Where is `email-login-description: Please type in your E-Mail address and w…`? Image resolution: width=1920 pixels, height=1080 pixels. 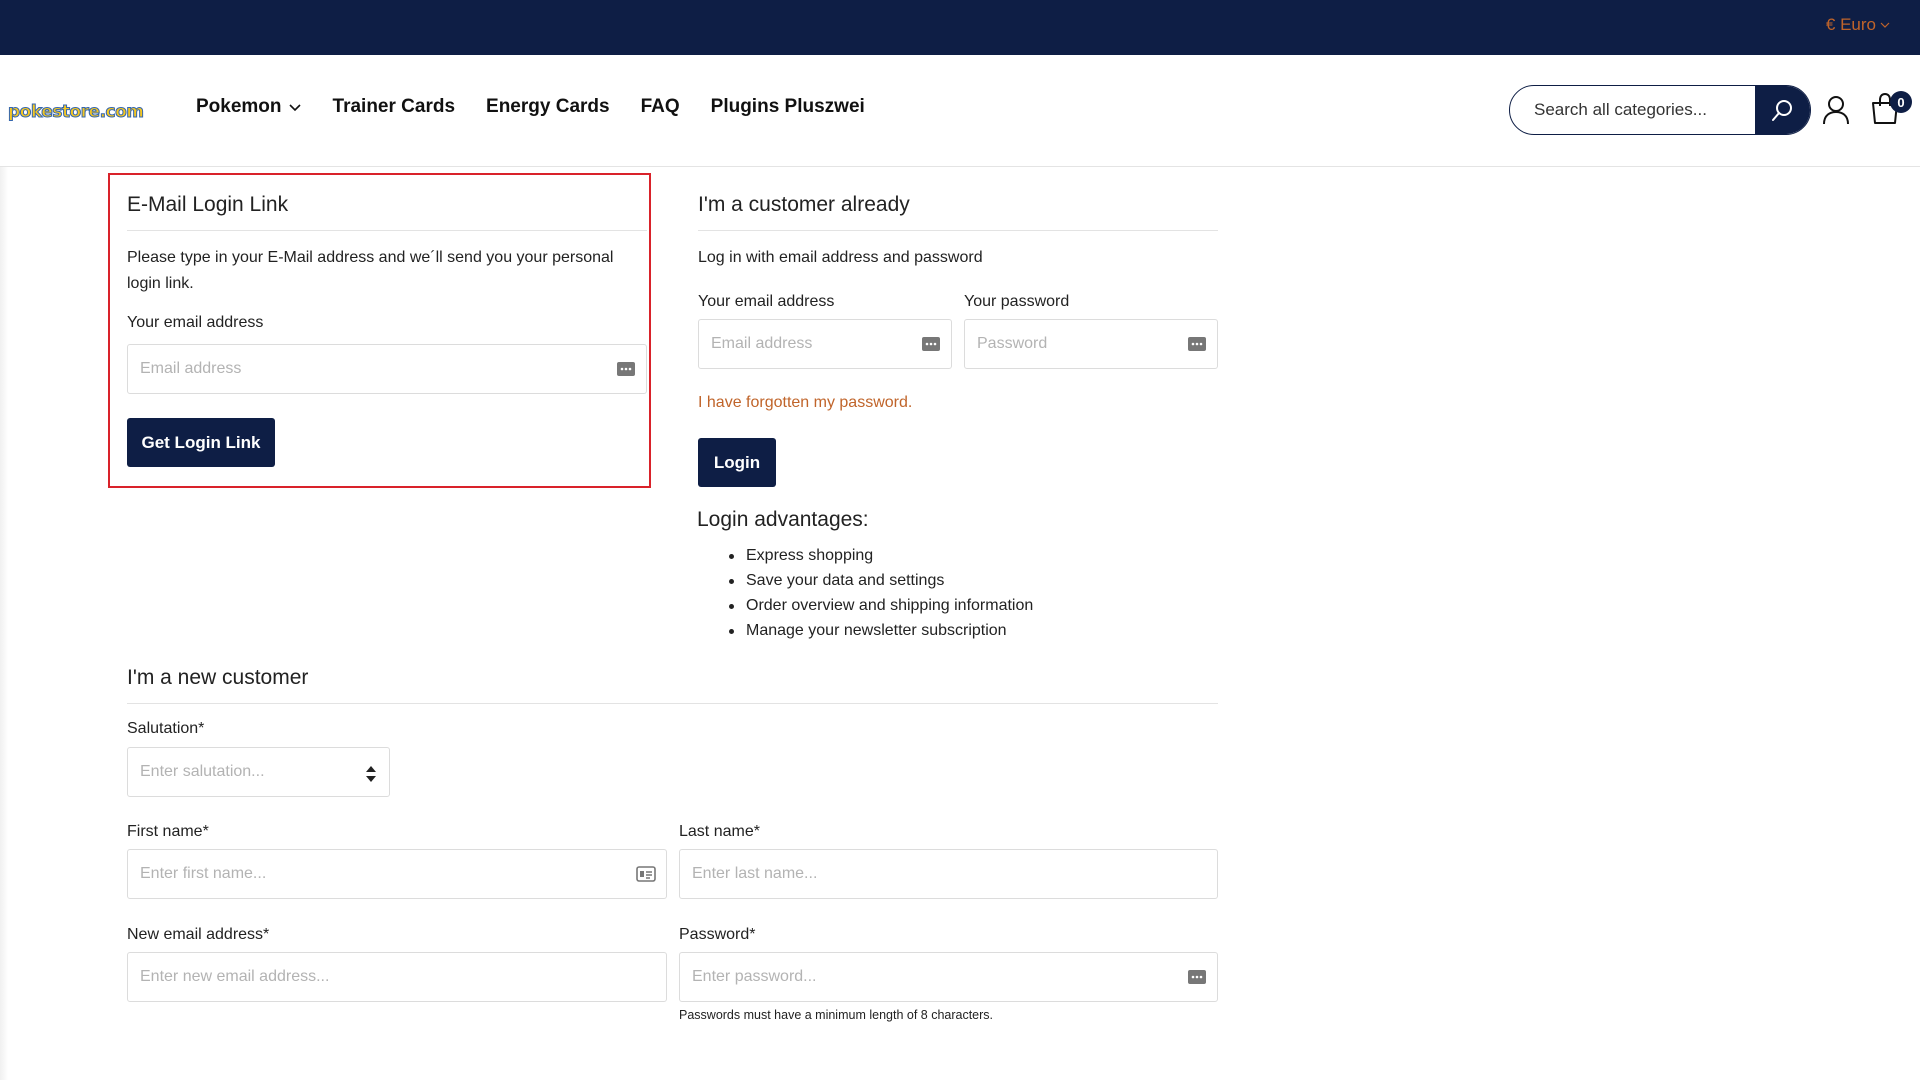 email-login-description: Please type in your E-Mail address and w… is located at coordinates (370, 270).